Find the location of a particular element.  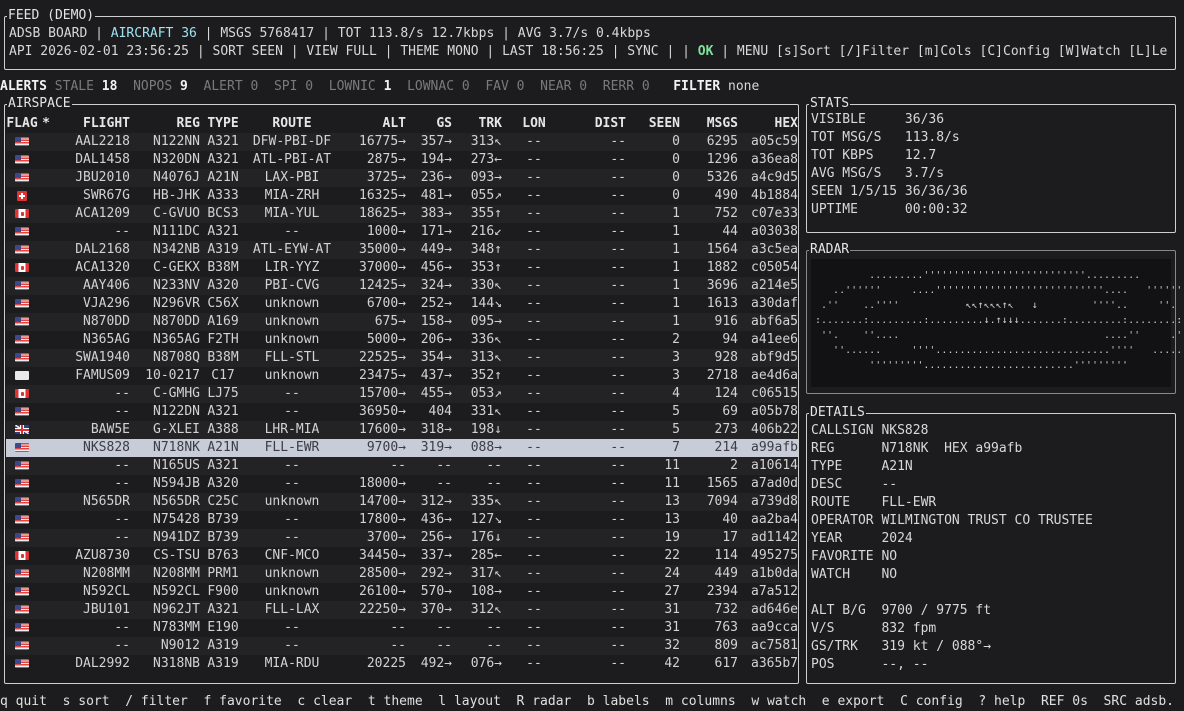

cell-alt: 6700→ is located at coordinates (386, 303).